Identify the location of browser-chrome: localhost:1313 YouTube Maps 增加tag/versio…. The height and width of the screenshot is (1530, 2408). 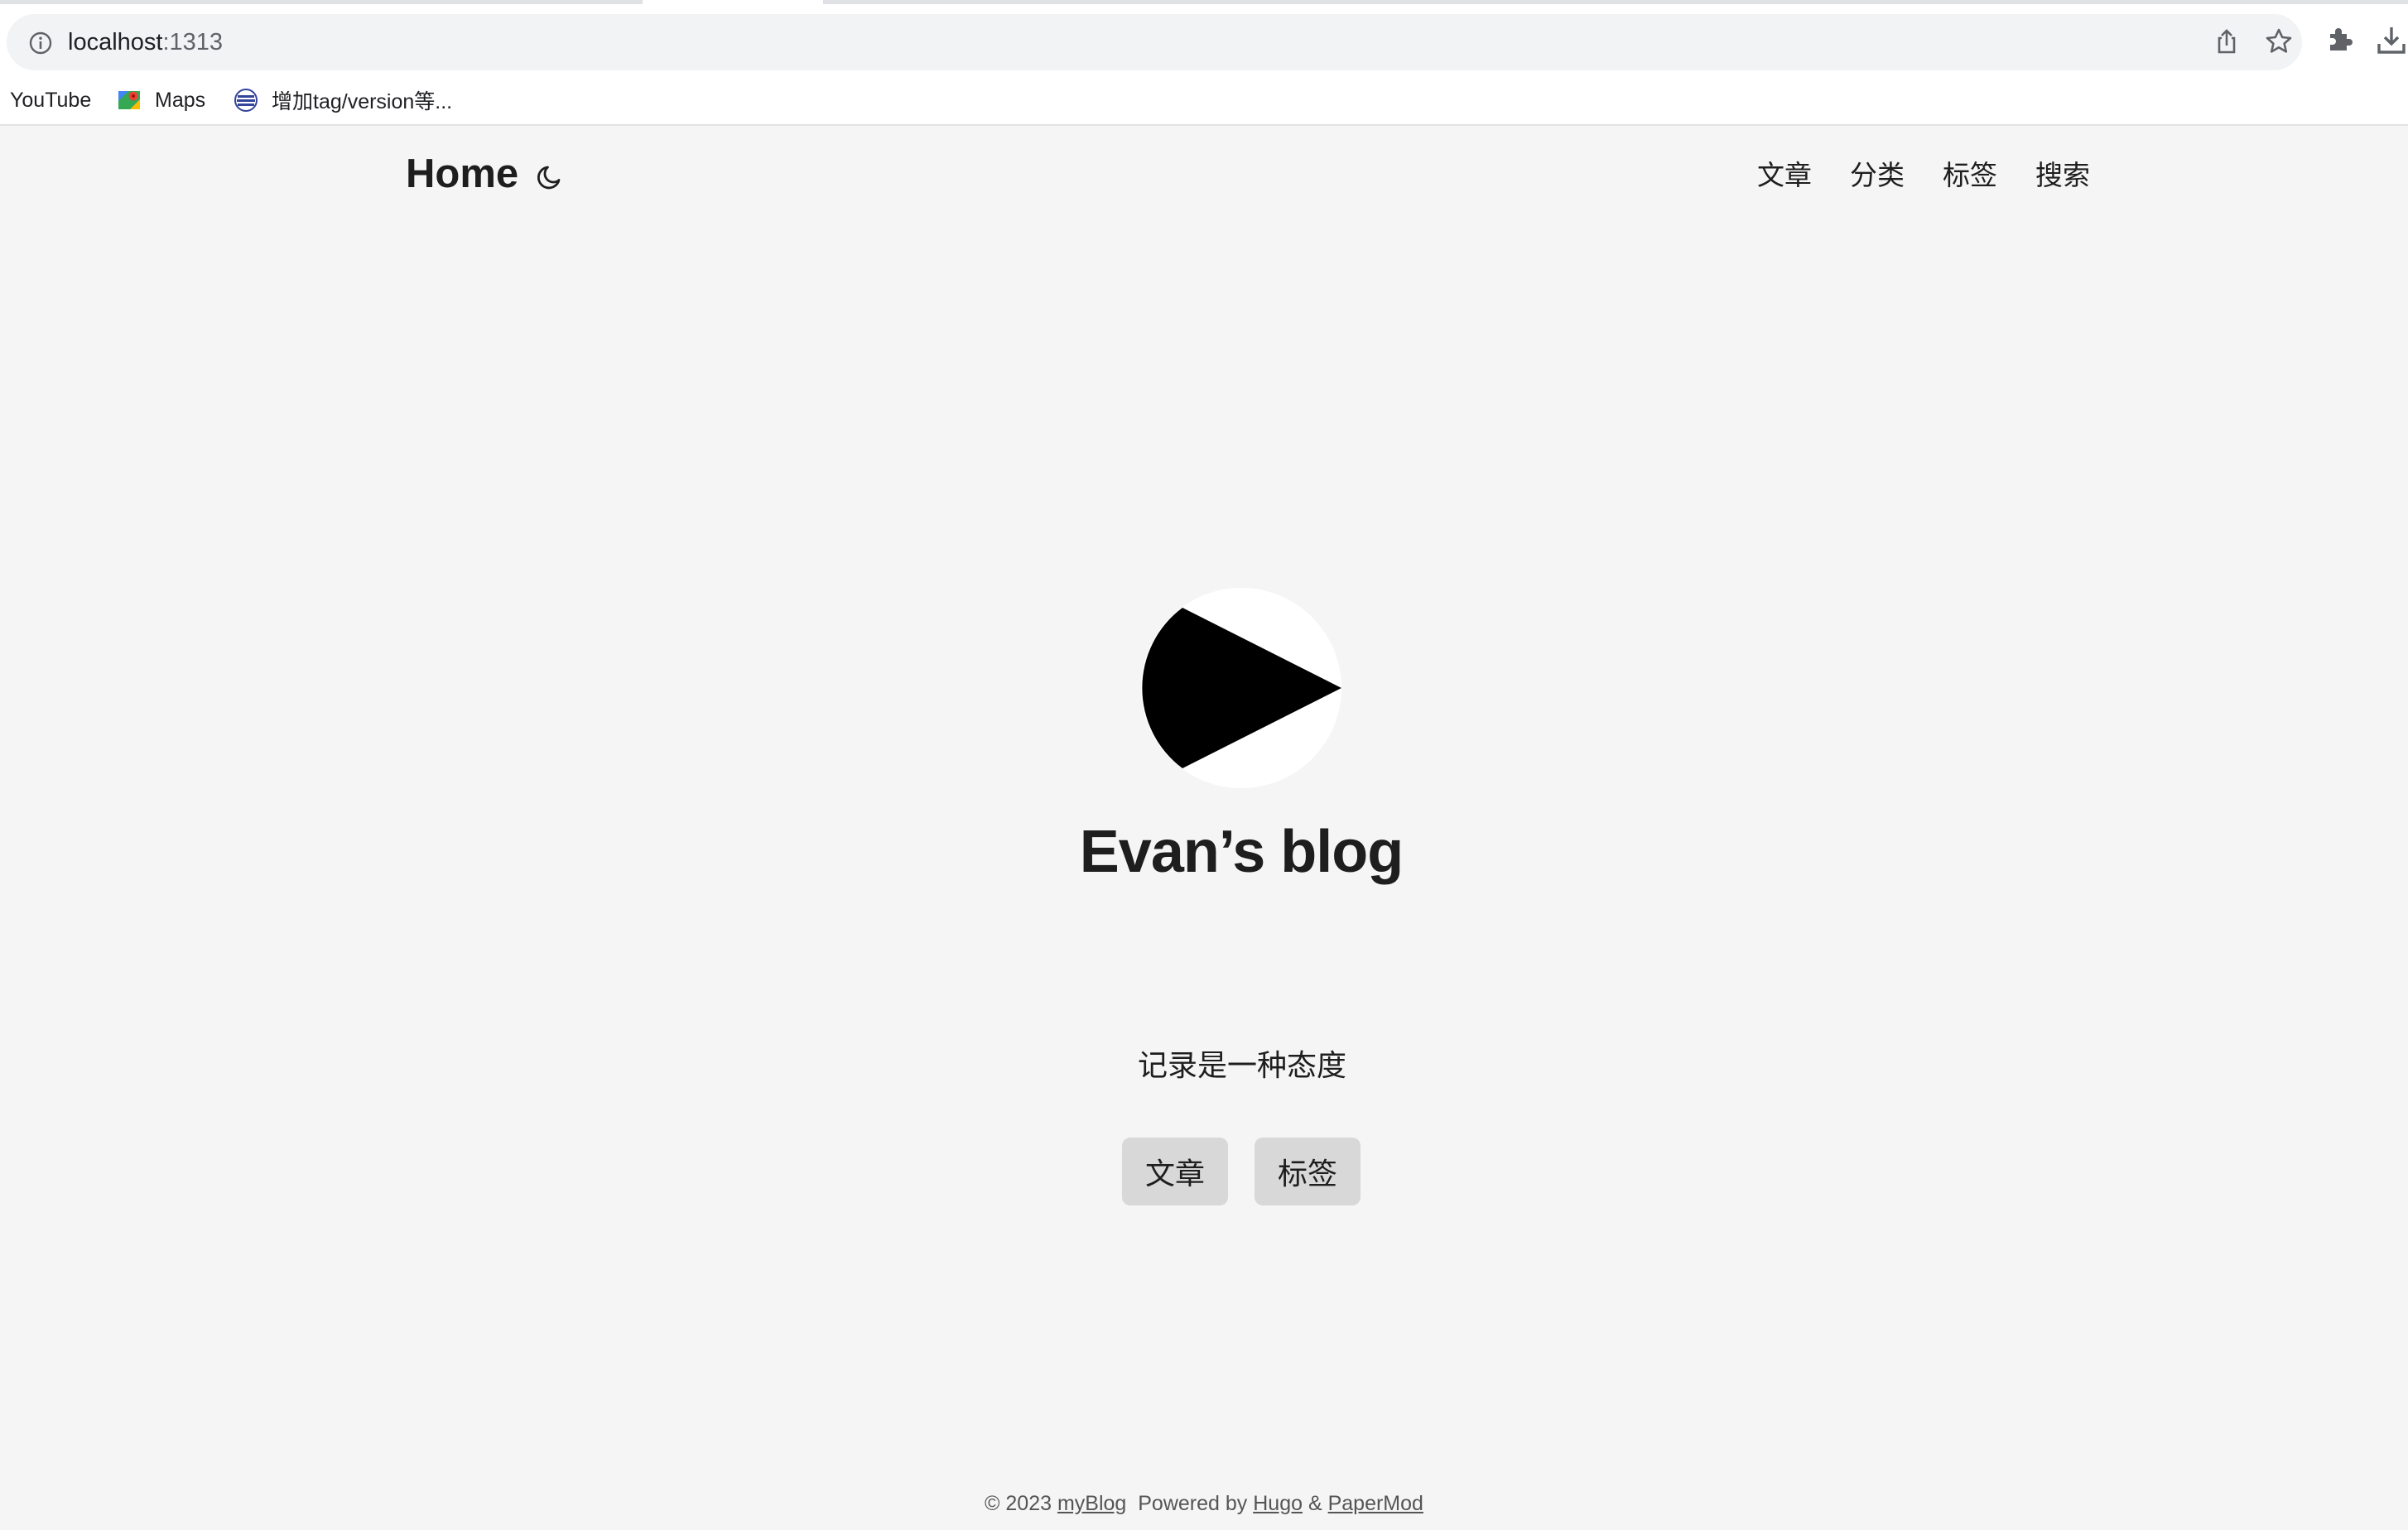
(1204, 65).